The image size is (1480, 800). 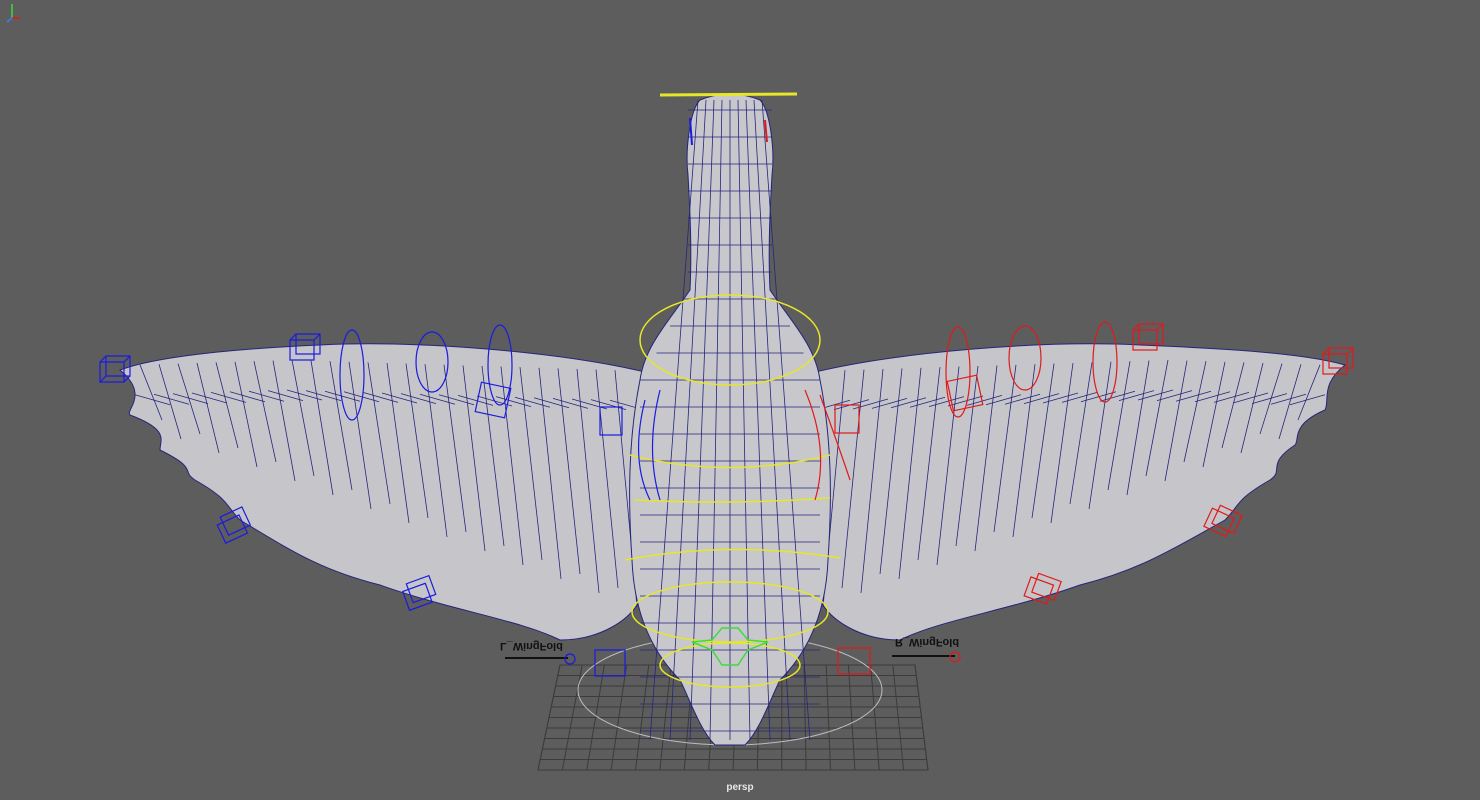 What do you see at coordinates (927, 642) in the screenshot?
I see `right-wingfold-label: R_WingFold` at bounding box center [927, 642].